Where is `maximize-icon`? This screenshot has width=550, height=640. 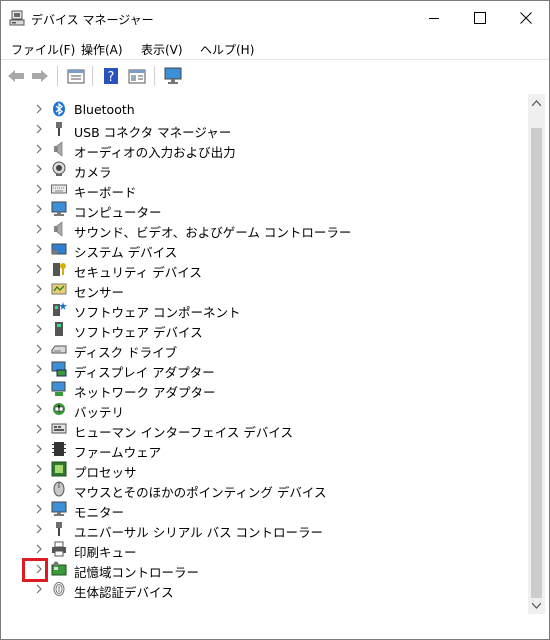
maximize-icon is located at coordinates (480, 18).